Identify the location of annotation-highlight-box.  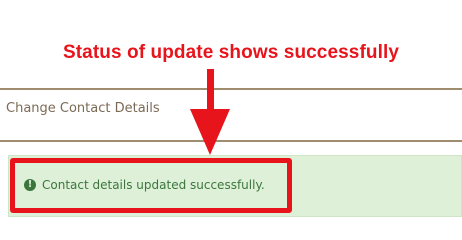
(151, 185).